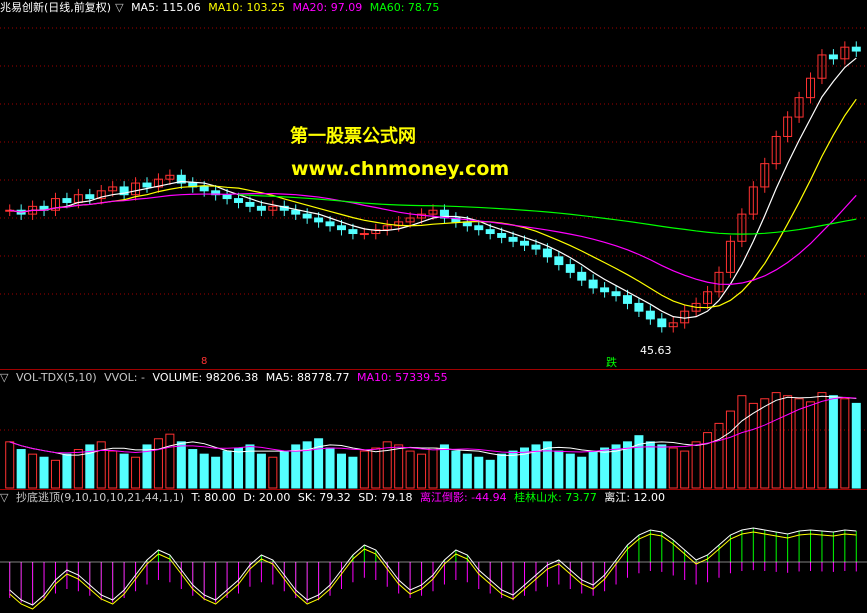  What do you see at coordinates (213, 497) in the screenshot?
I see `t-label: T: 80.00` at bounding box center [213, 497].